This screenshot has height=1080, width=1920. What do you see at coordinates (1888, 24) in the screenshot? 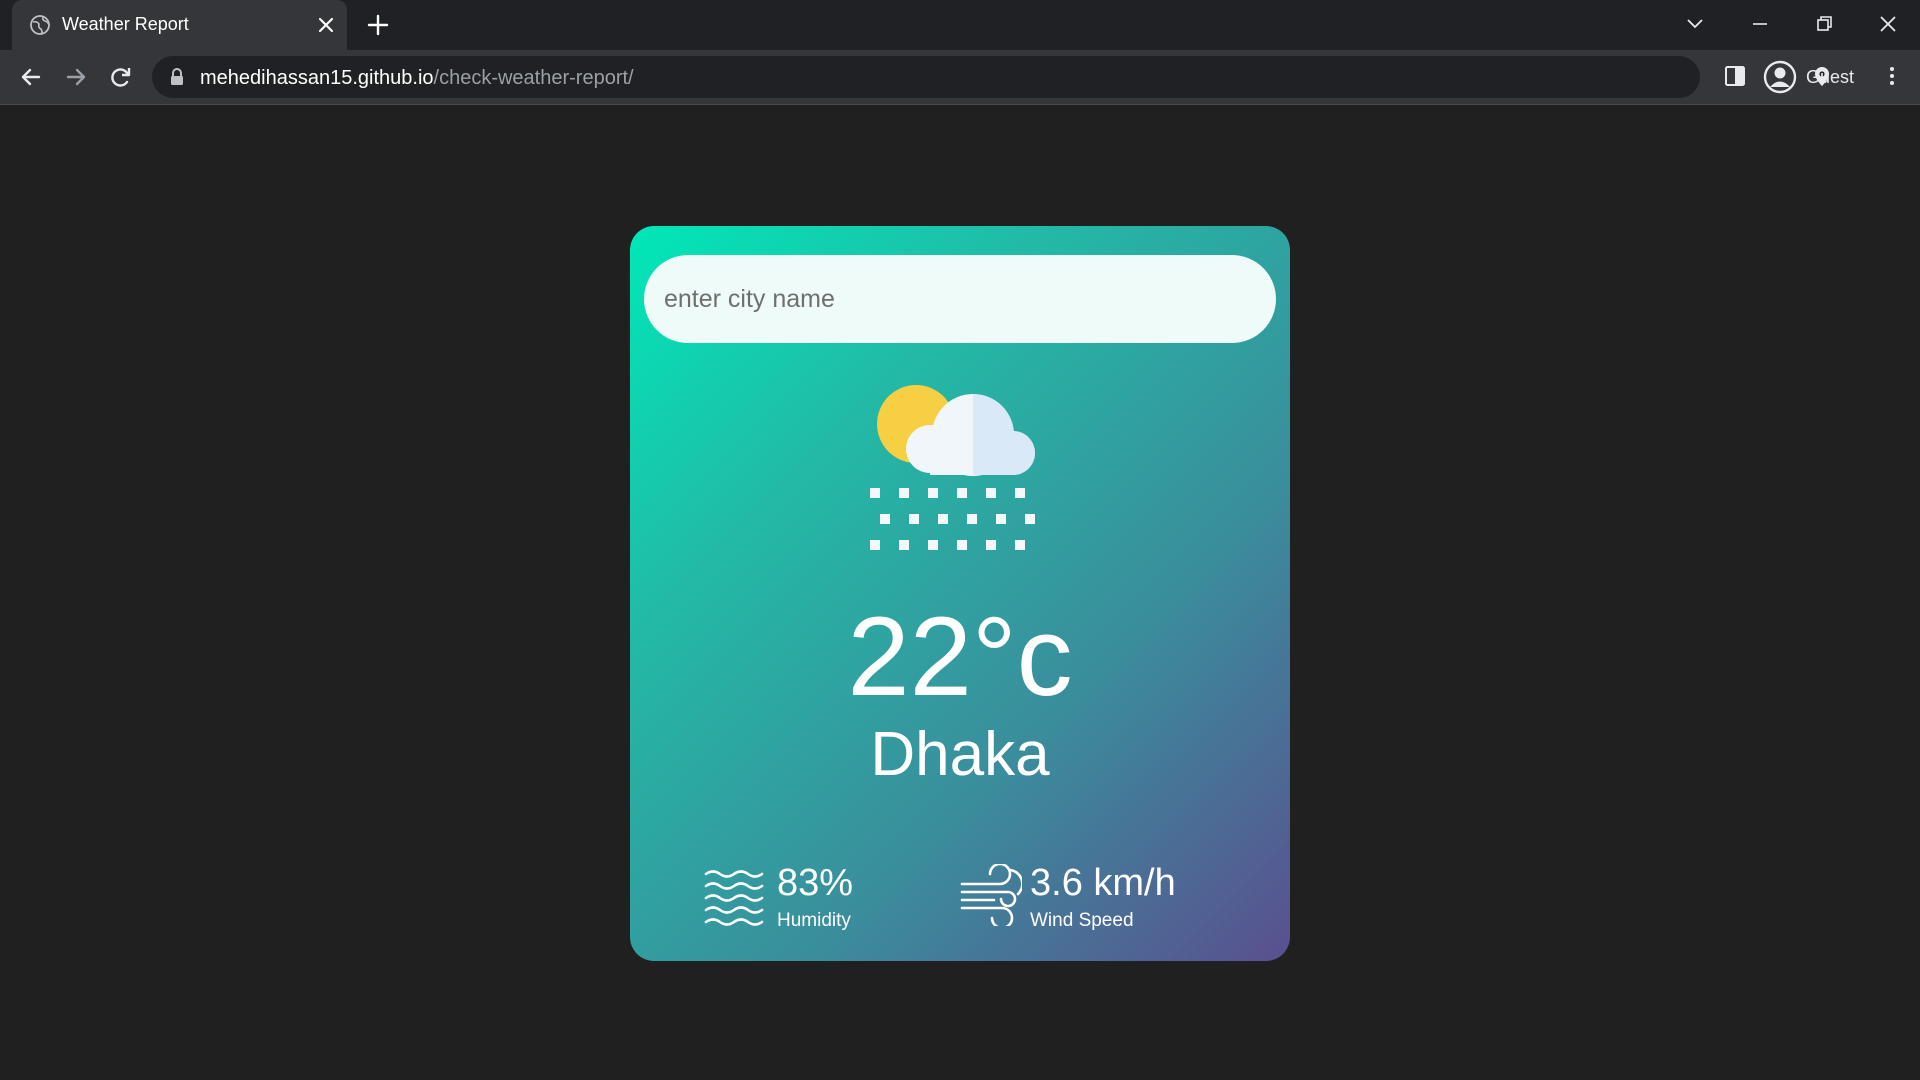
I see `close-window-icon` at bounding box center [1888, 24].